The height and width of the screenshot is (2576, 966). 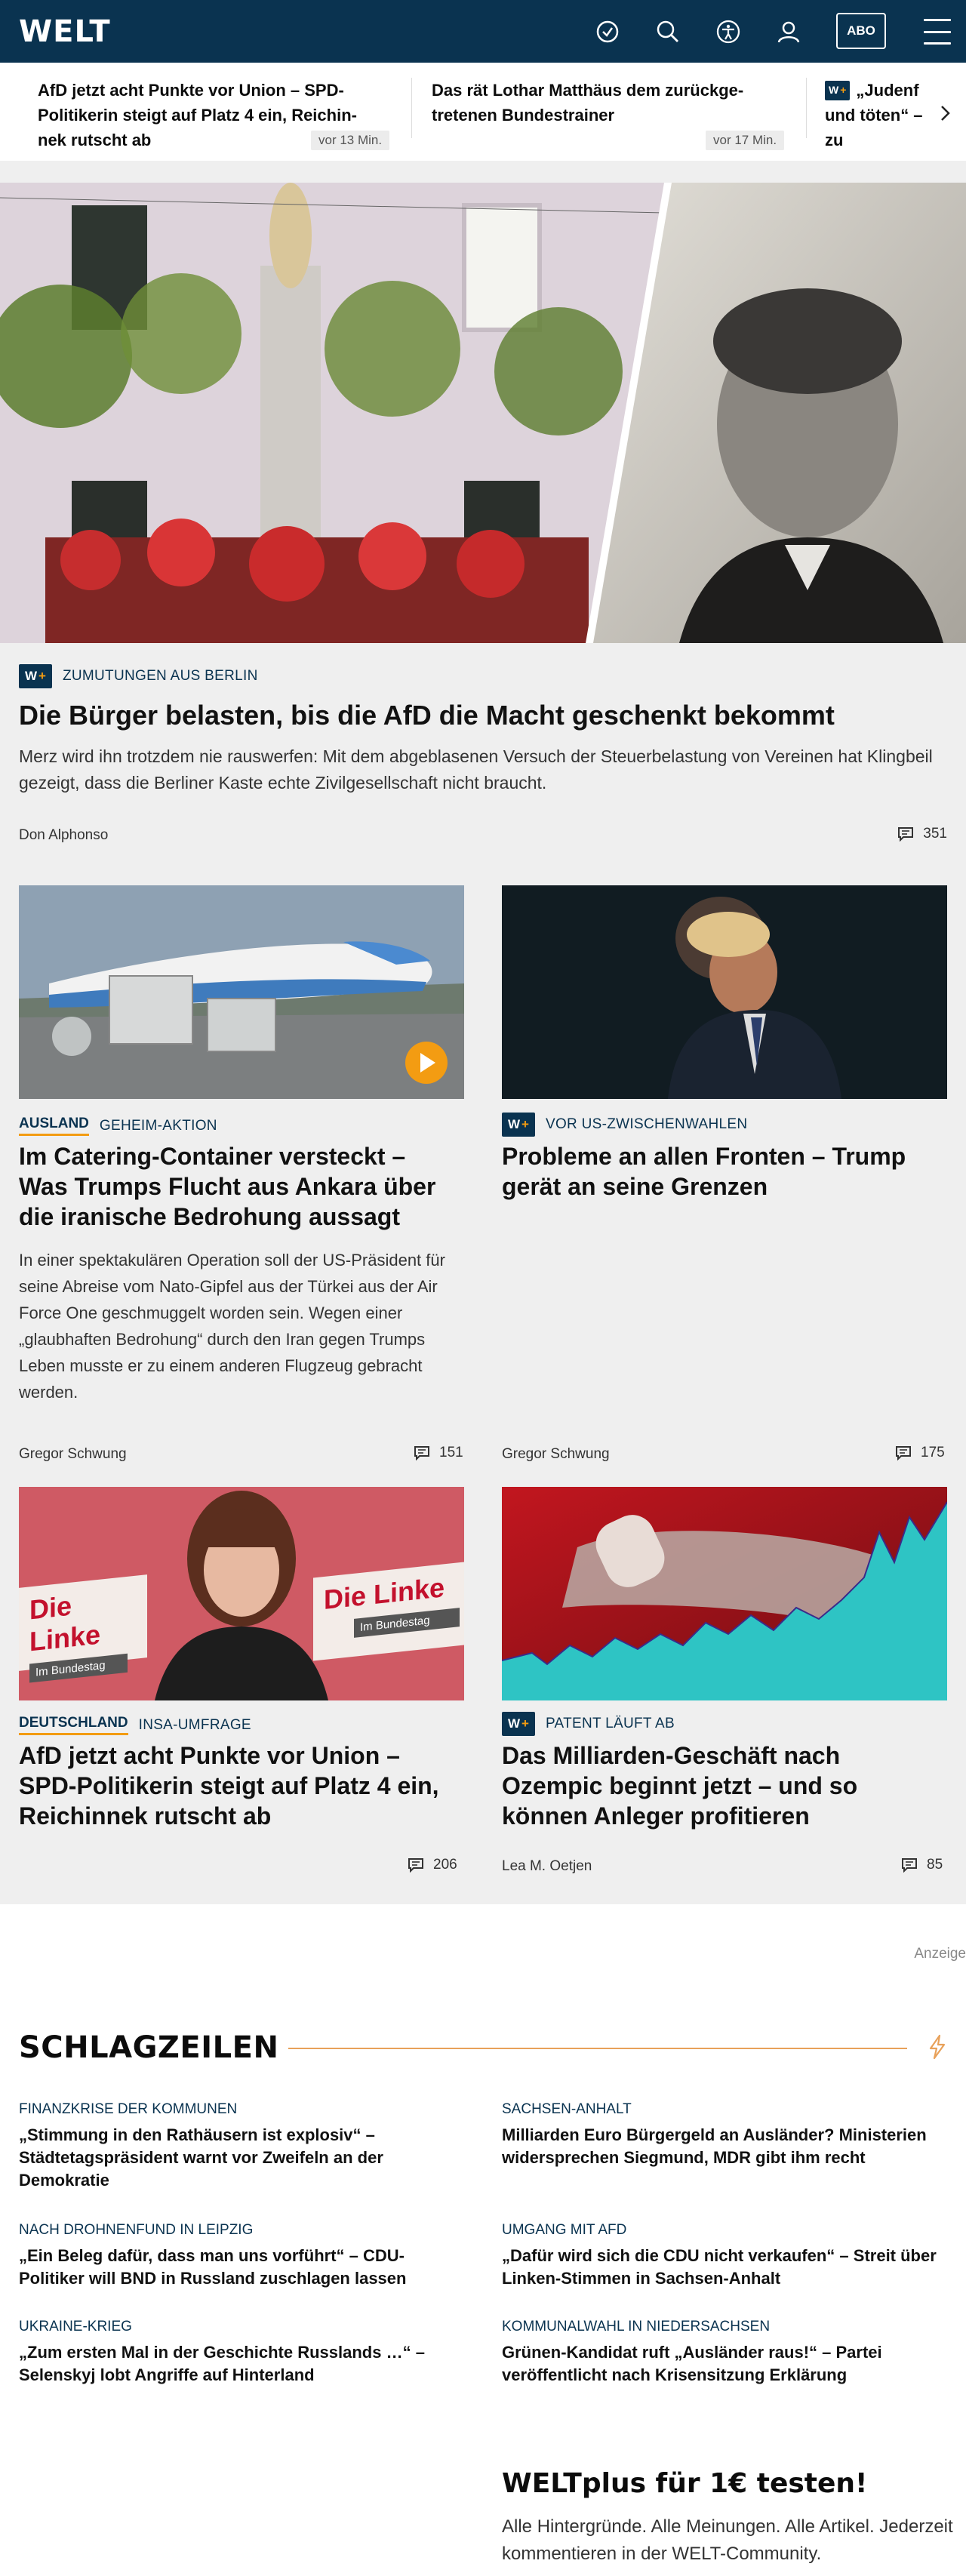 I want to click on schlagzeilen-title: SCHLAGZEILEN, so click(x=149, y=2047).